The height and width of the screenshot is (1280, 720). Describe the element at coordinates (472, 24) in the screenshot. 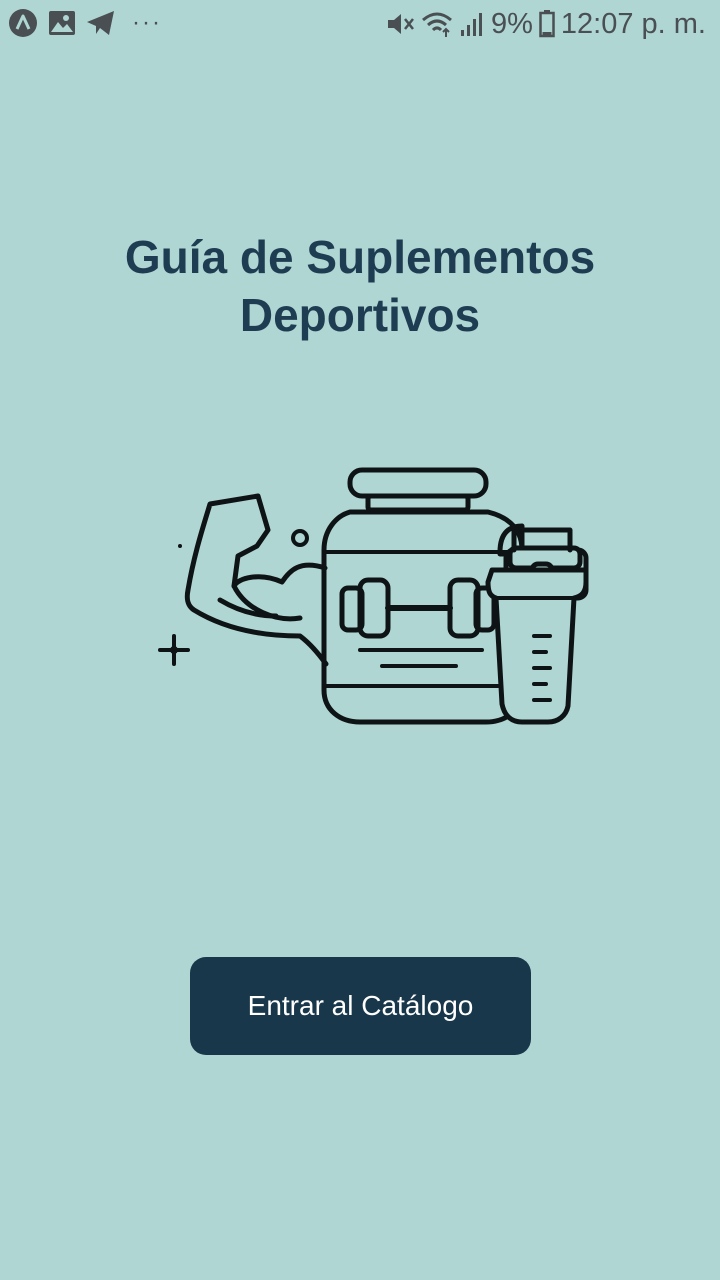

I see `signal-icon` at that location.